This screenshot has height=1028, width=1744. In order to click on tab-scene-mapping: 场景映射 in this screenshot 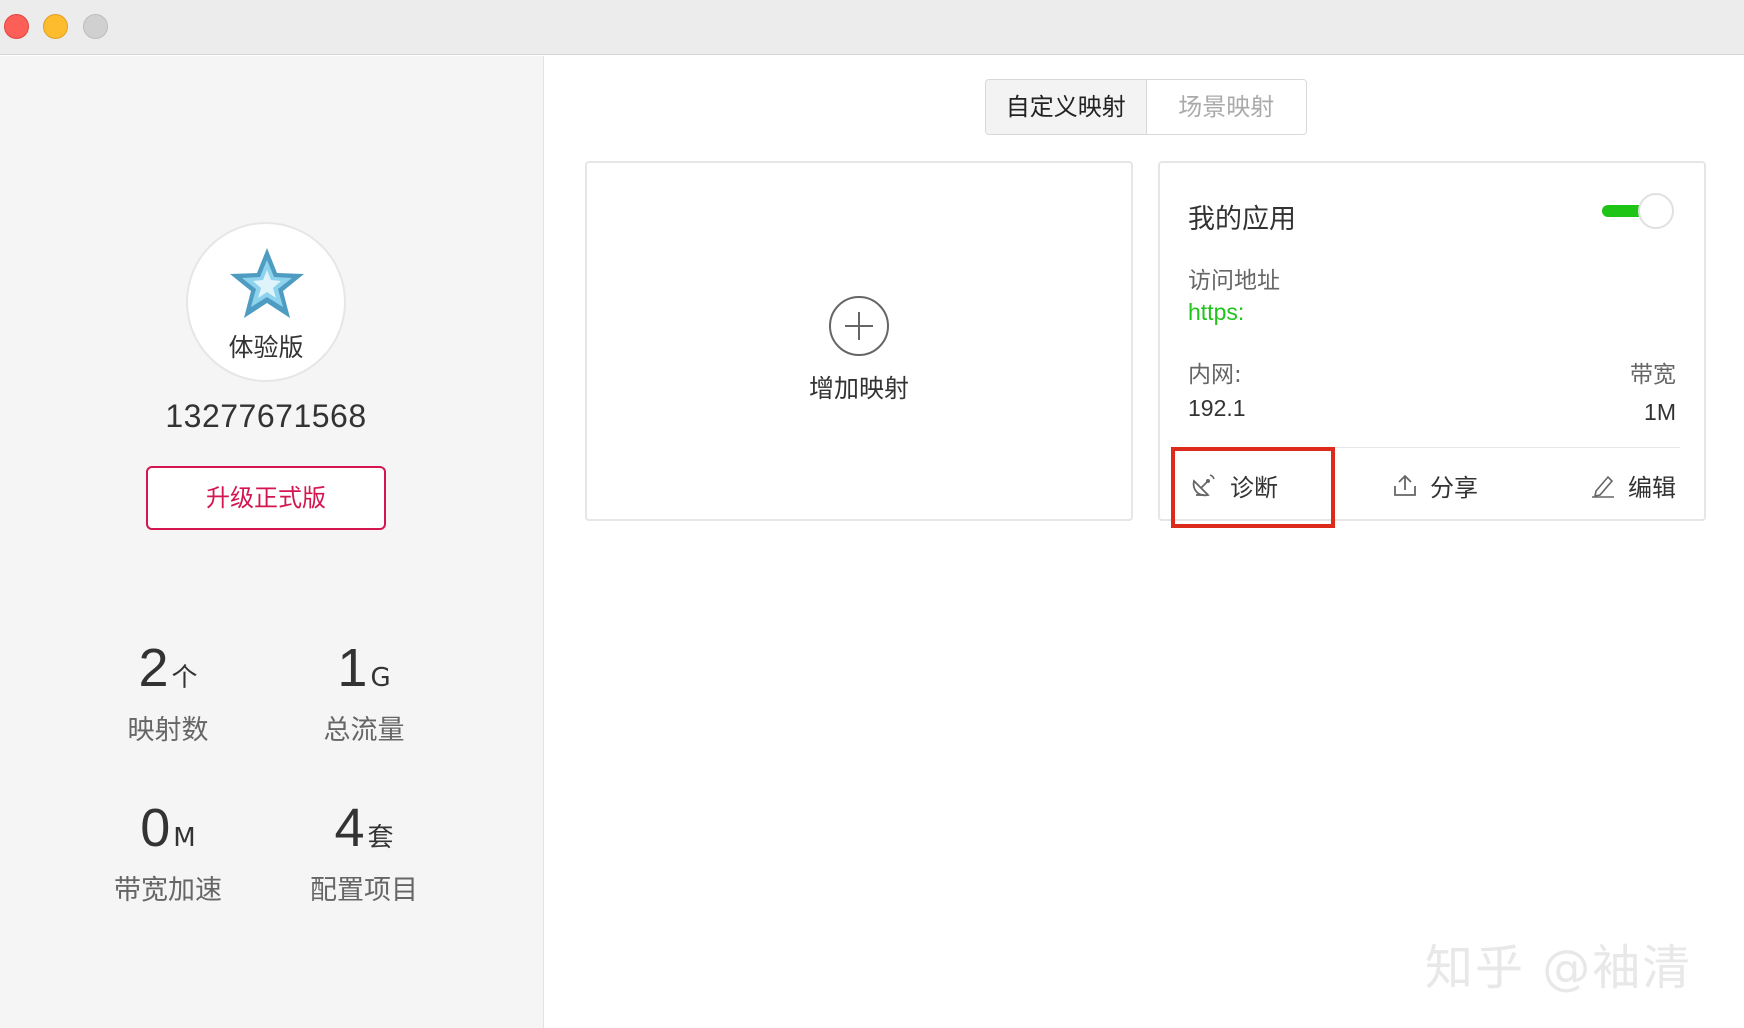, I will do `click(1226, 107)`.